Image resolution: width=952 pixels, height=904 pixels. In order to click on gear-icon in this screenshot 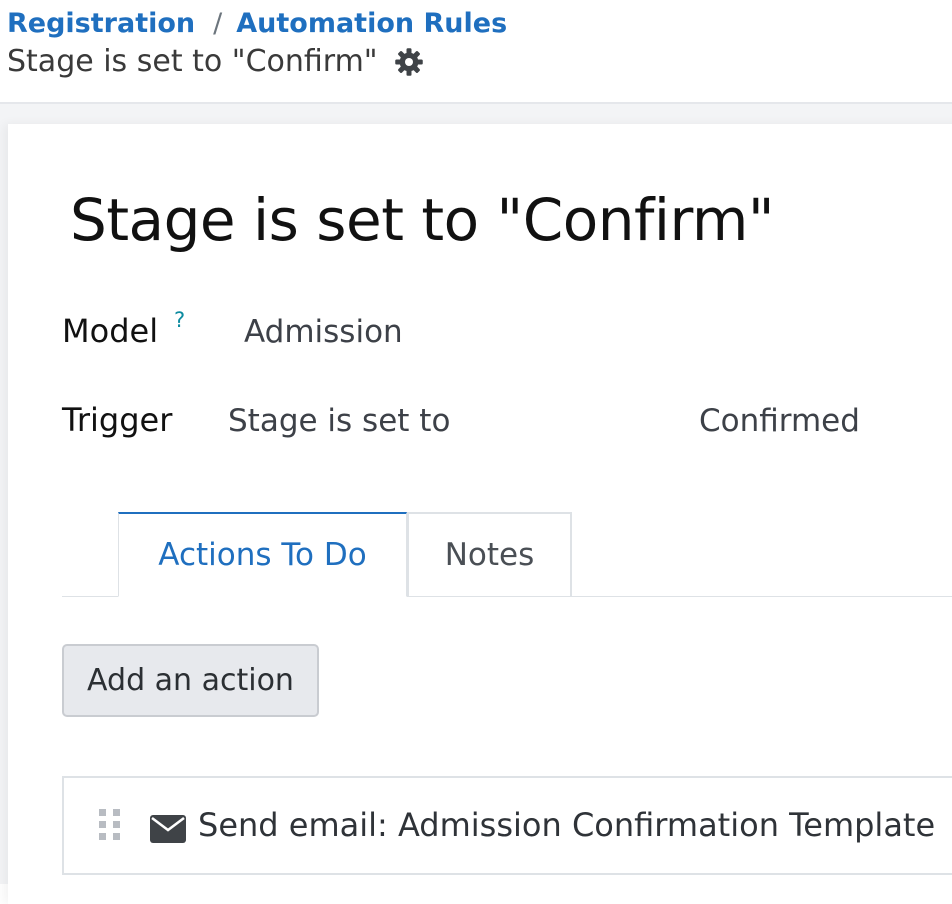, I will do `click(409, 62)`.